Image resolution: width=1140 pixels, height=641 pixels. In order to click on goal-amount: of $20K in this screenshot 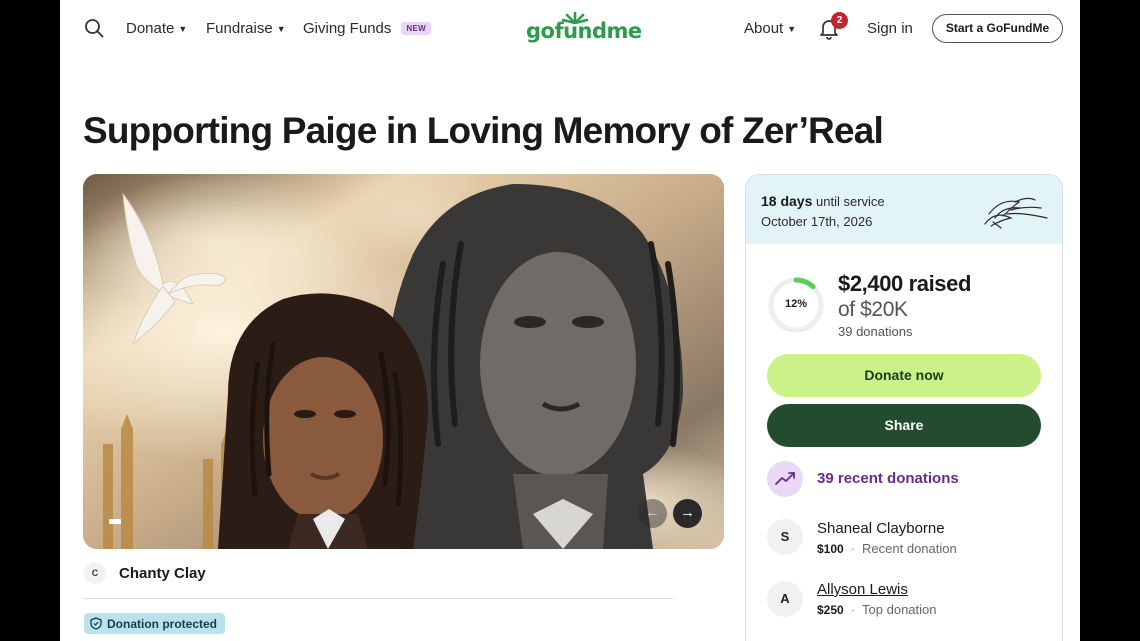, I will do `click(873, 309)`.